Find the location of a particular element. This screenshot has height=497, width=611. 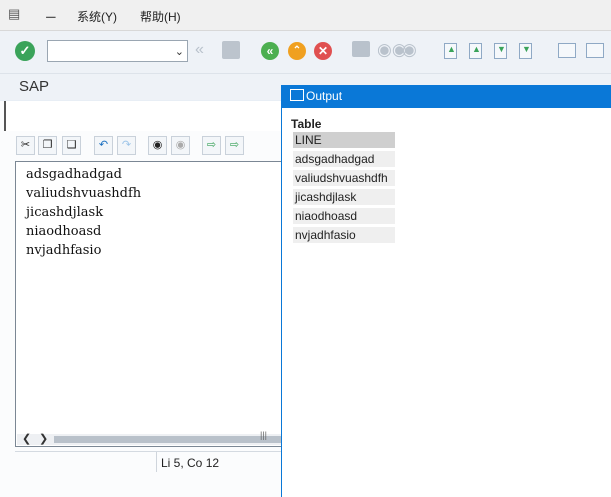

standard-toolbar: ✓ ⌄ « « ⌃ ✕ ◉◉ ◉ ▲ ▲ ▼ ▼ is located at coordinates (305, 52).